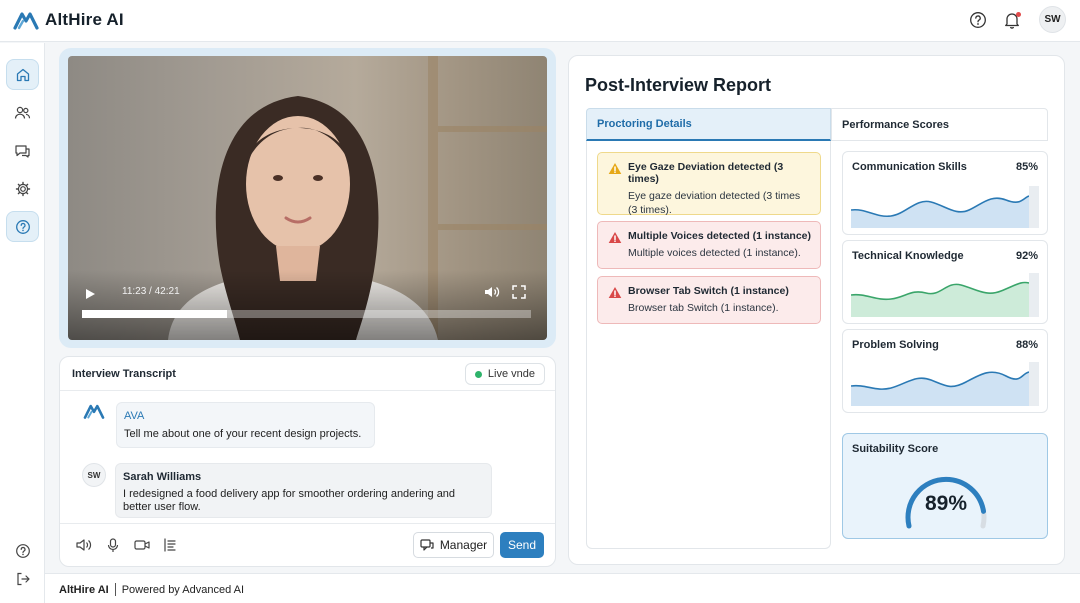 The width and height of the screenshot is (1080, 603). Describe the element at coordinates (183, 589) in the screenshot. I see `footer-tagline: Powered by Advanced AI` at that location.